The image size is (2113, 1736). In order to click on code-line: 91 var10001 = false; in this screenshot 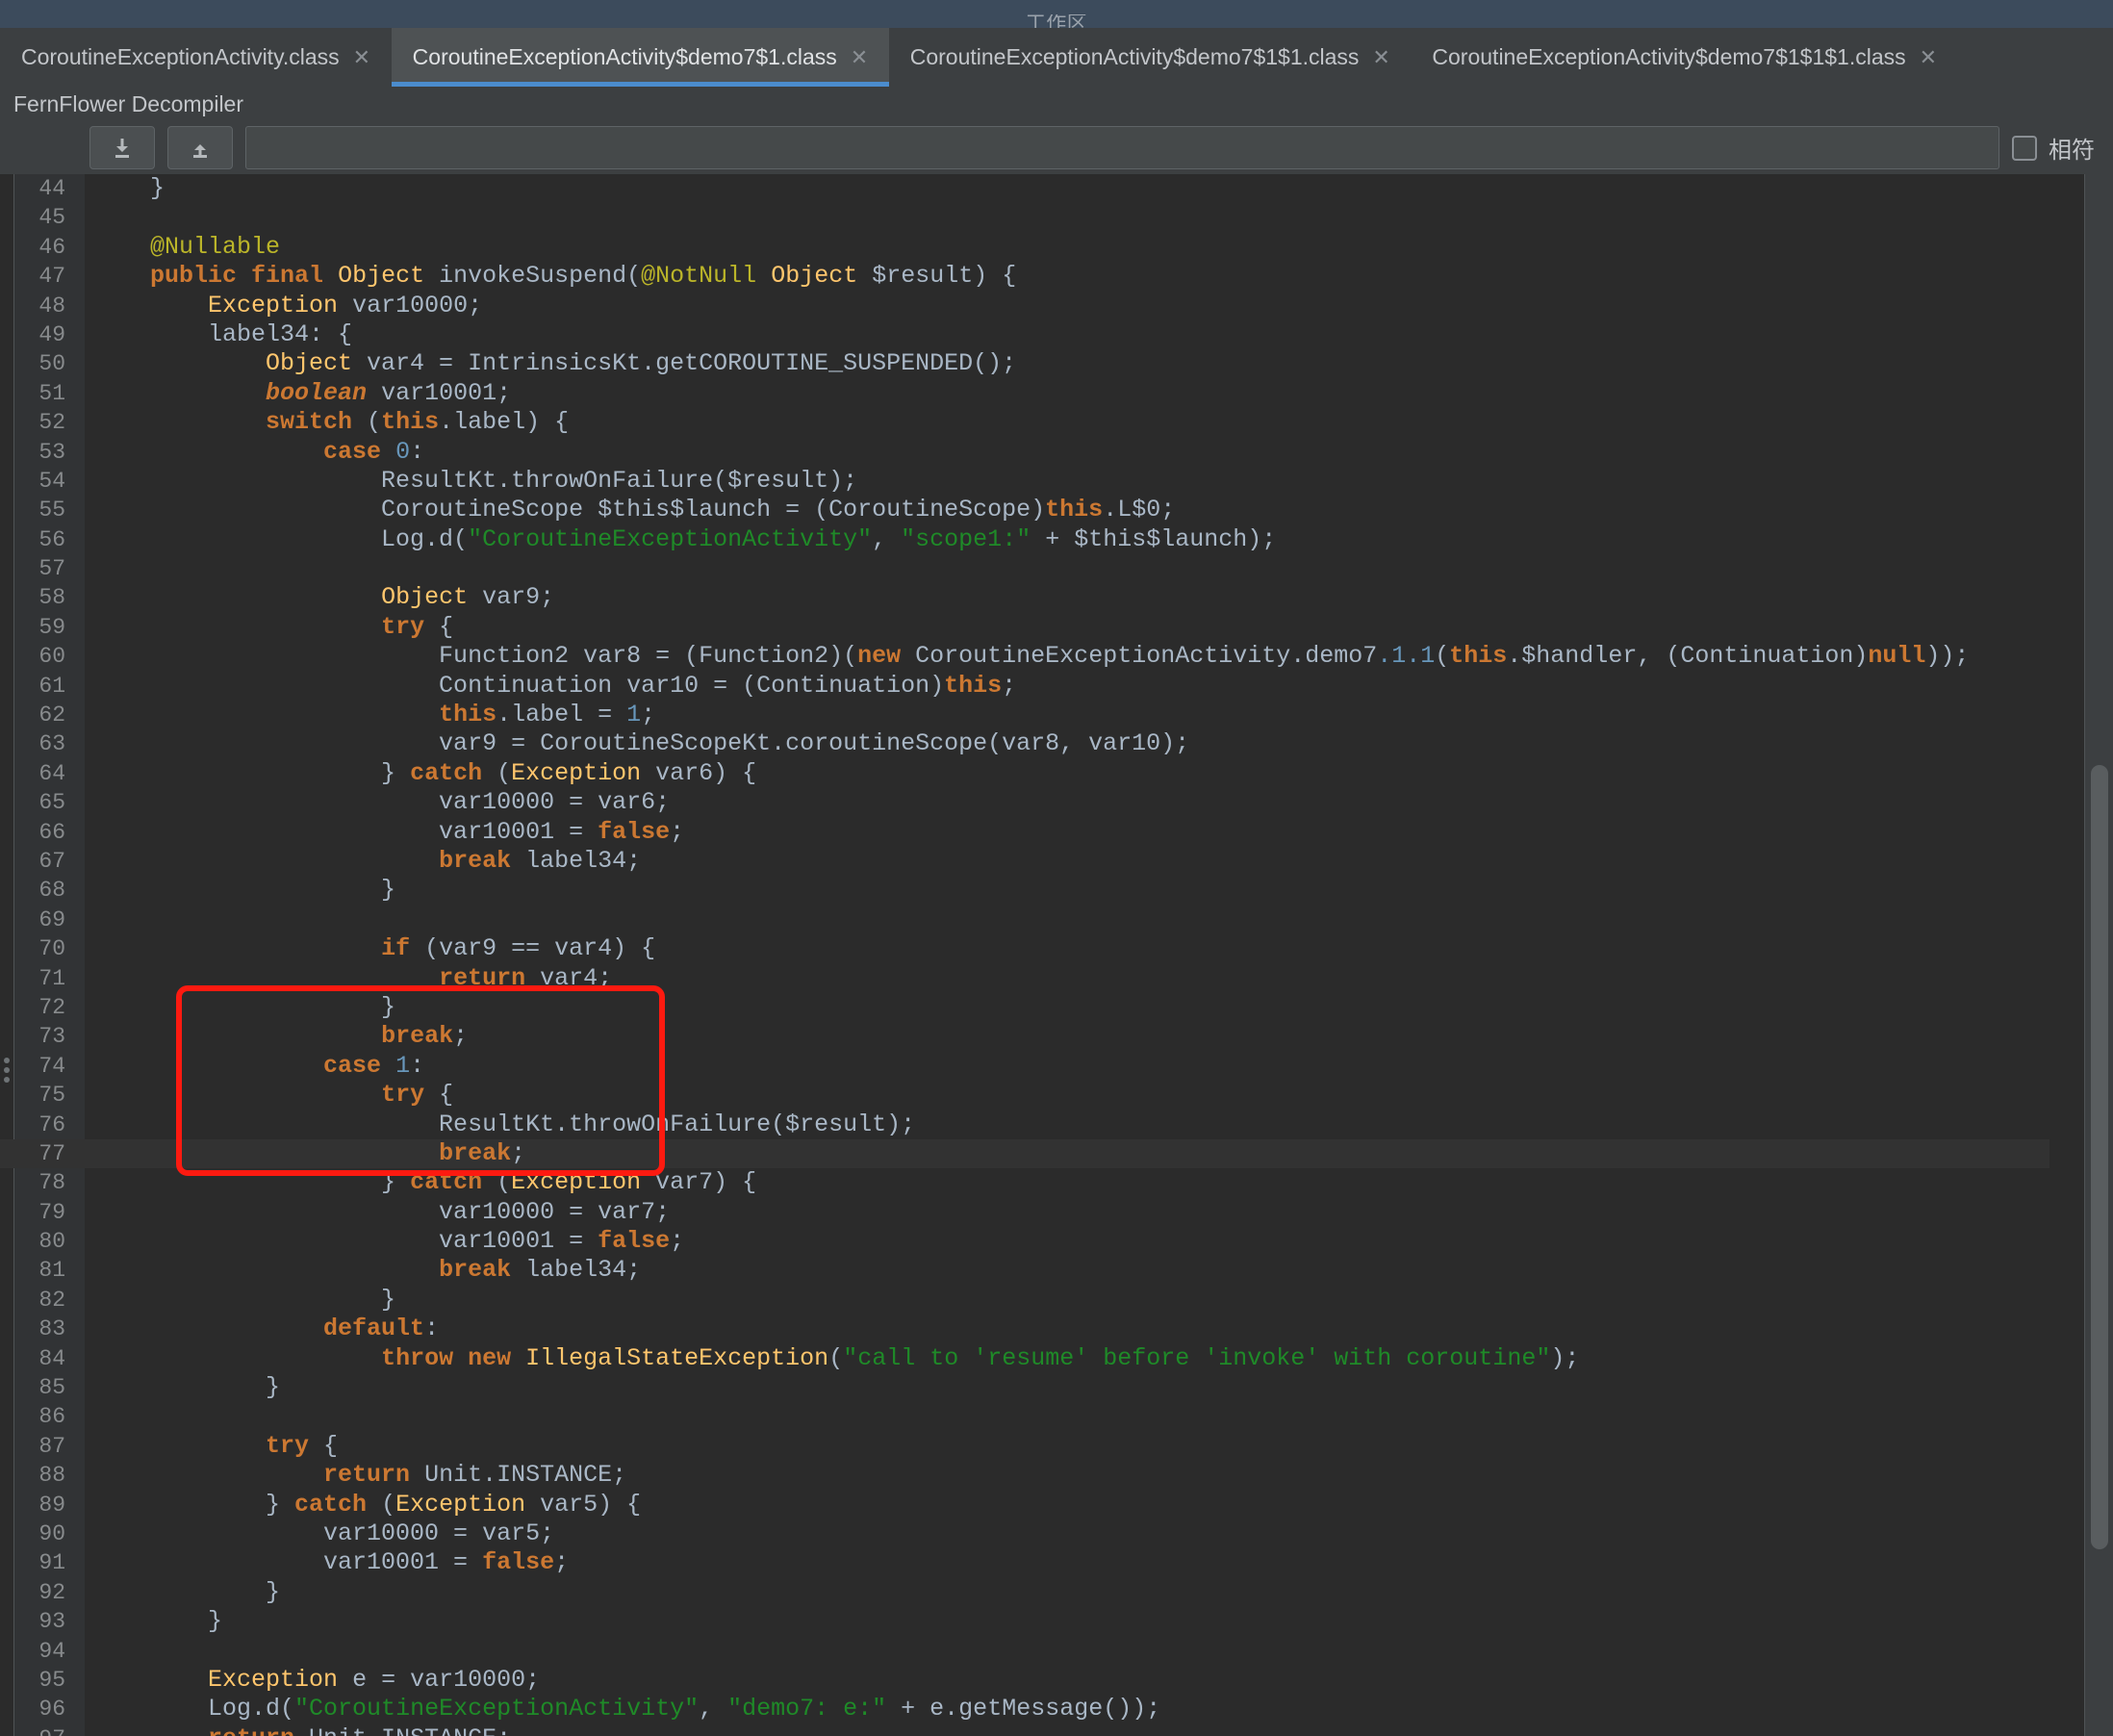, I will do `click(1025, 1562)`.